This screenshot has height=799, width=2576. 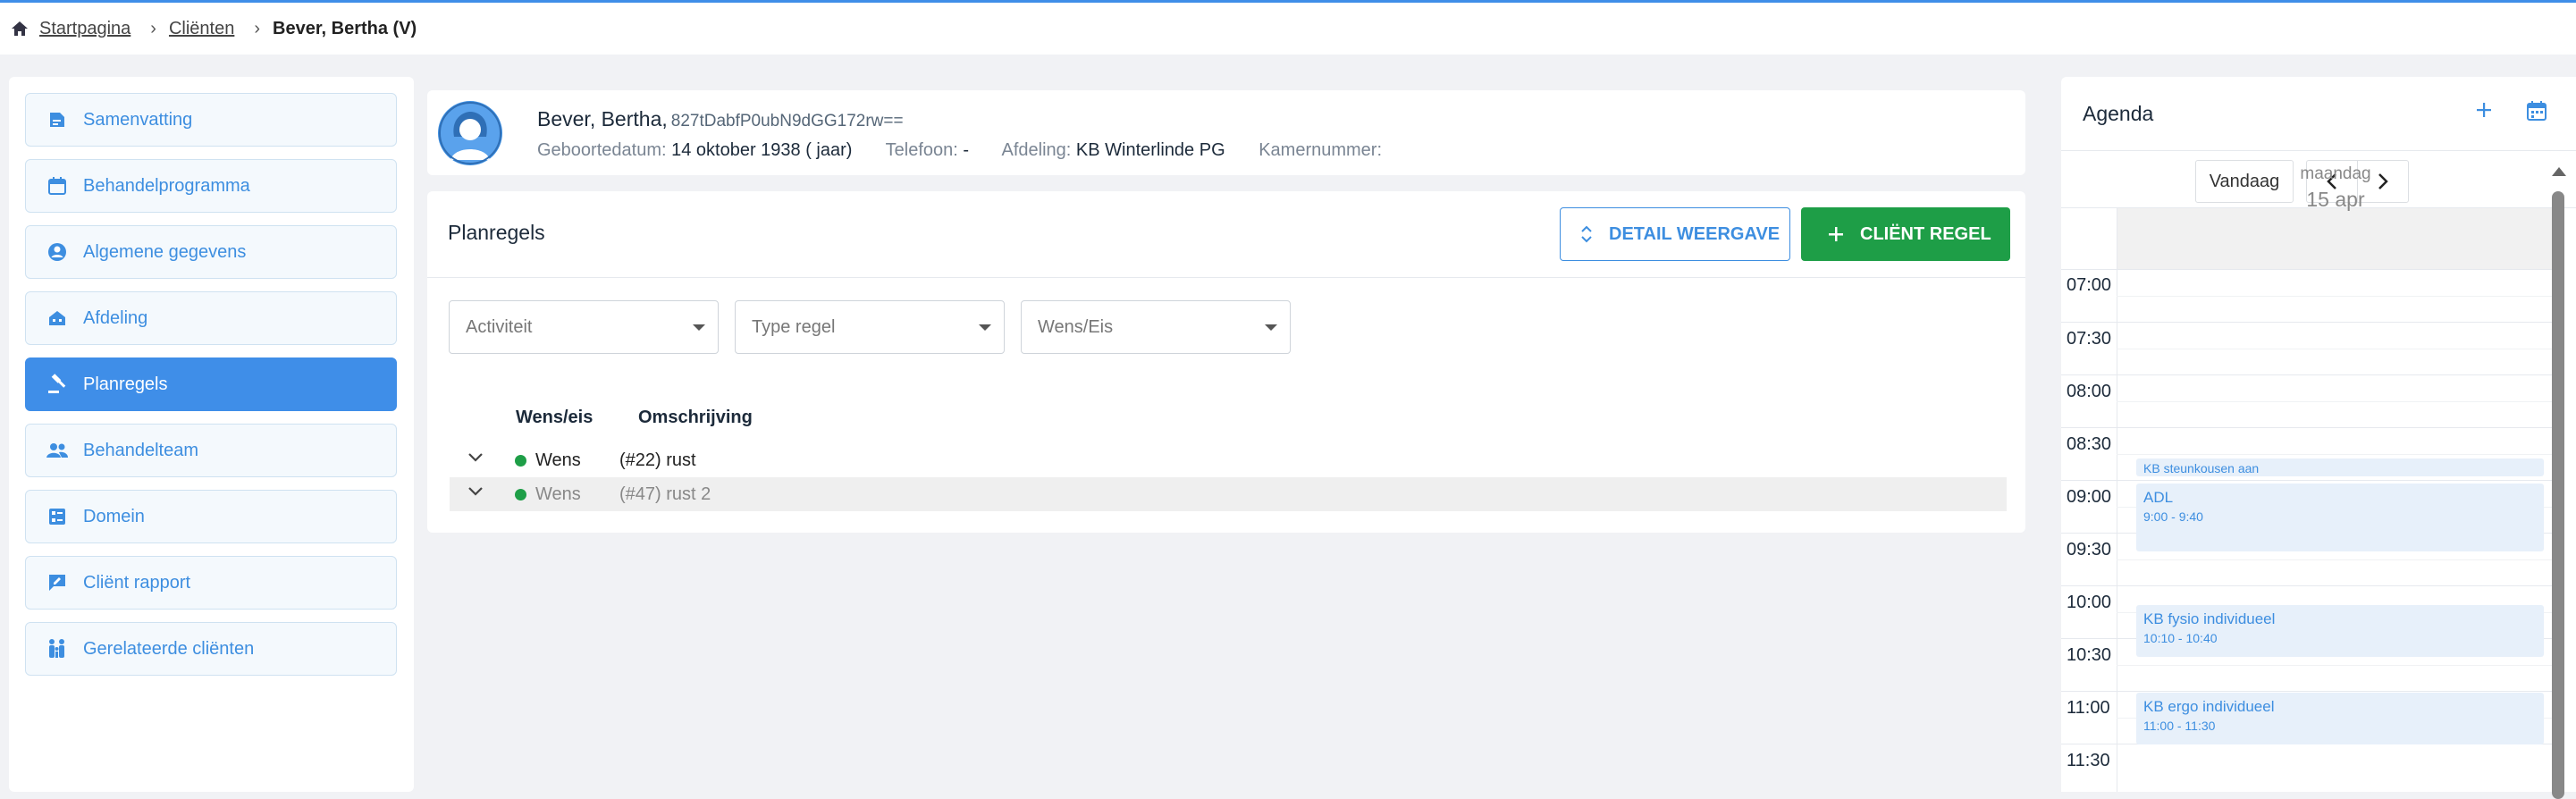 What do you see at coordinates (2090, 339) in the screenshot?
I see `time-label: 07:30` at bounding box center [2090, 339].